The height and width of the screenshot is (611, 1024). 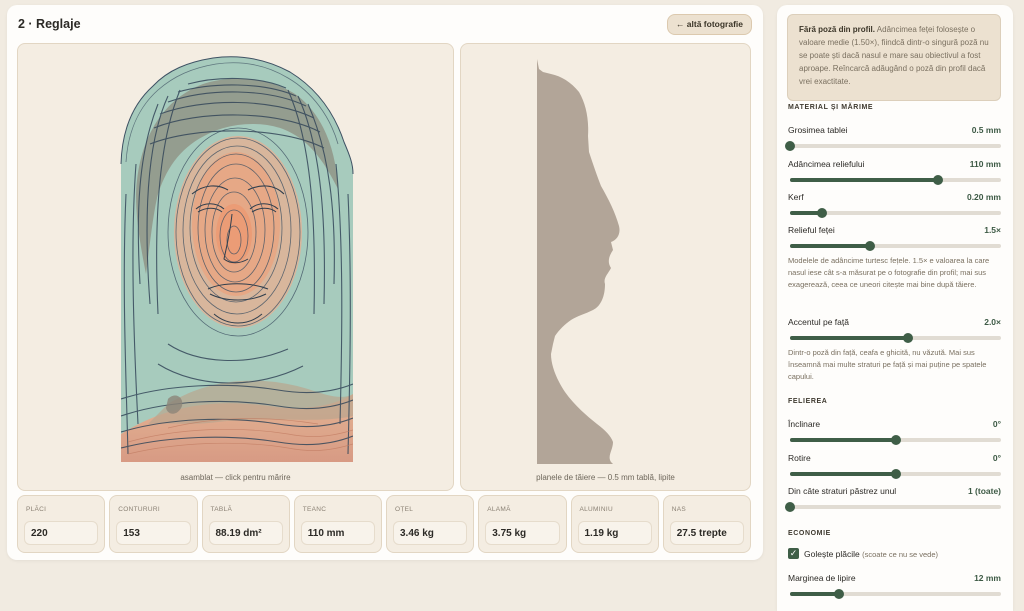 I want to click on stat-nose: NAS 27.5 trepte, so click(x=706, y=524).